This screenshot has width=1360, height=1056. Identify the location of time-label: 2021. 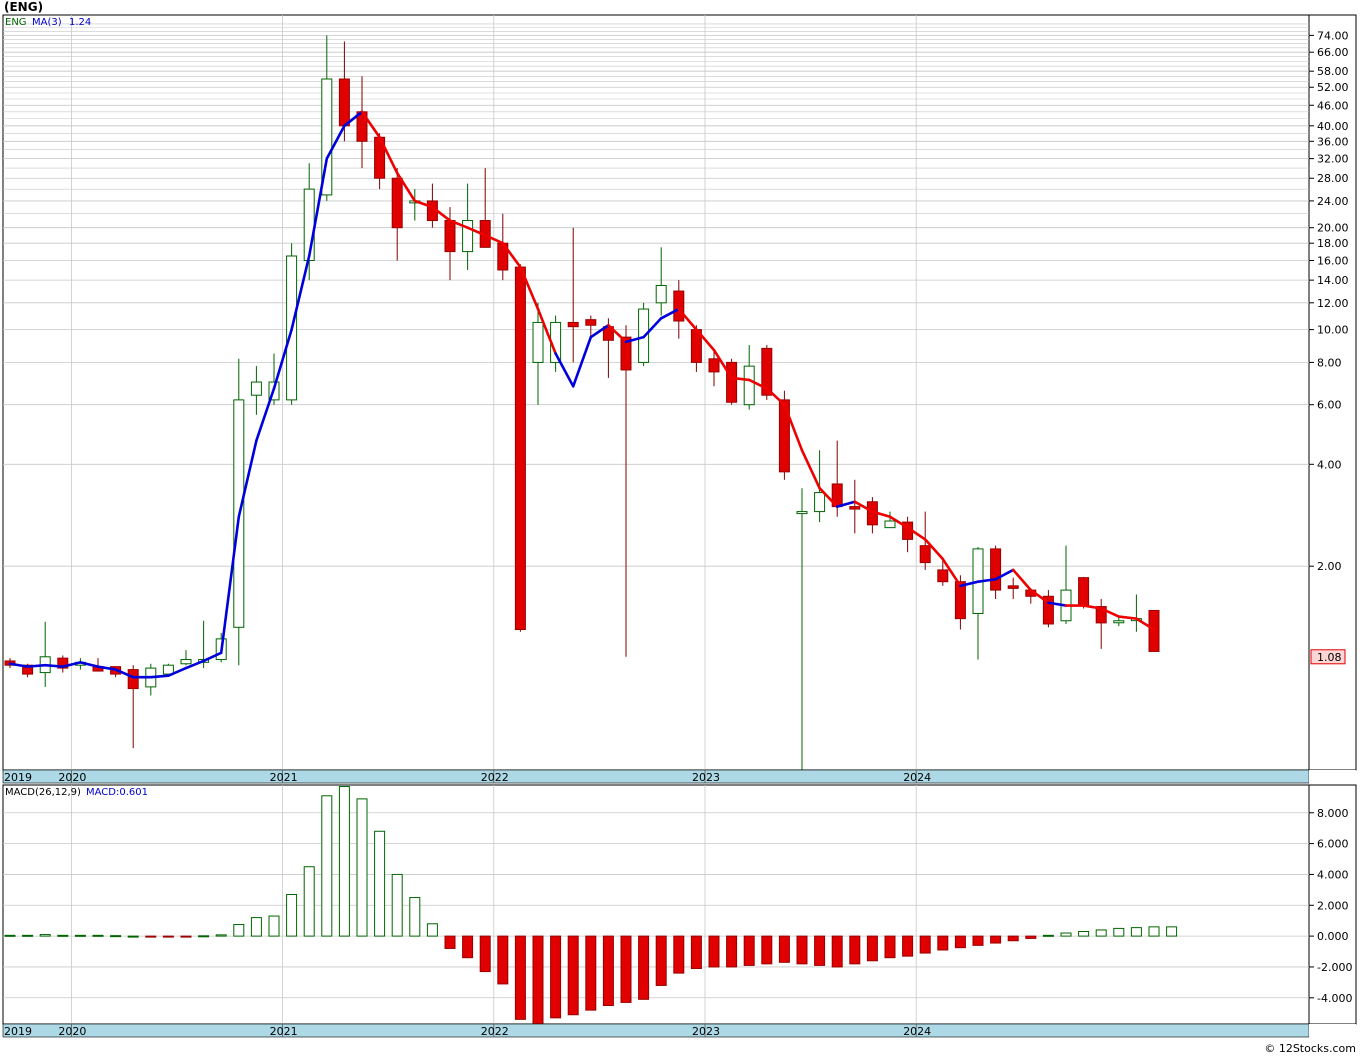
(284, 1031).